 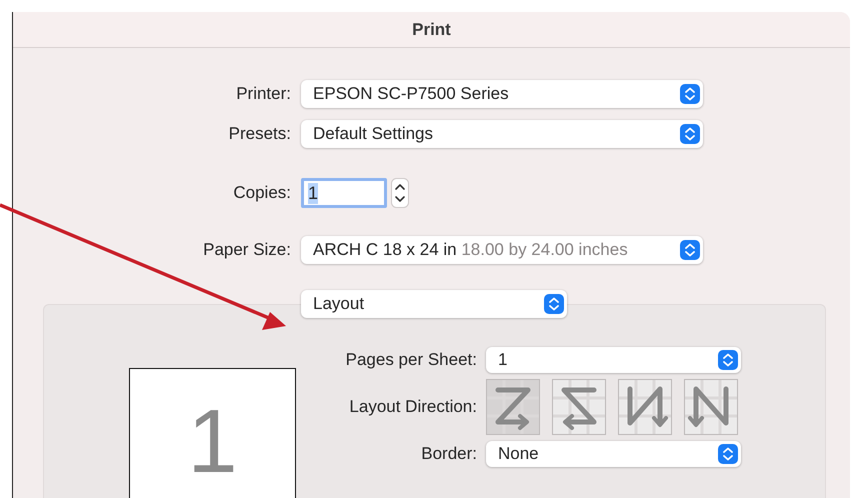 I want to click on field-label: Printer:, so click(x=263, y=94).